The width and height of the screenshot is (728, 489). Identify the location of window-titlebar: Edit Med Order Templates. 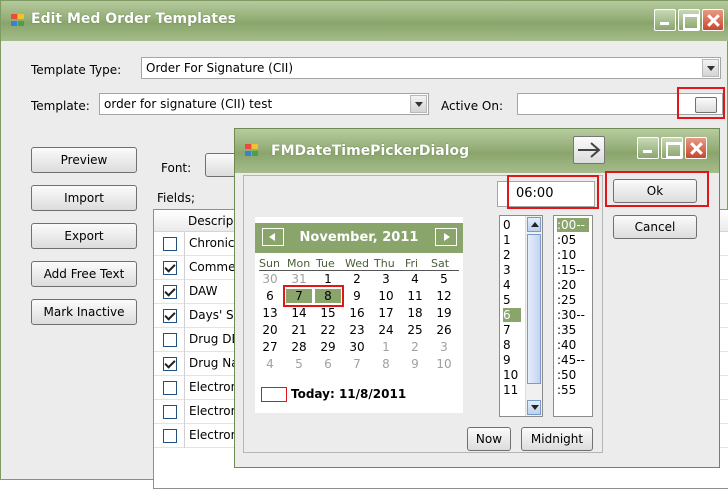
(364, 21).